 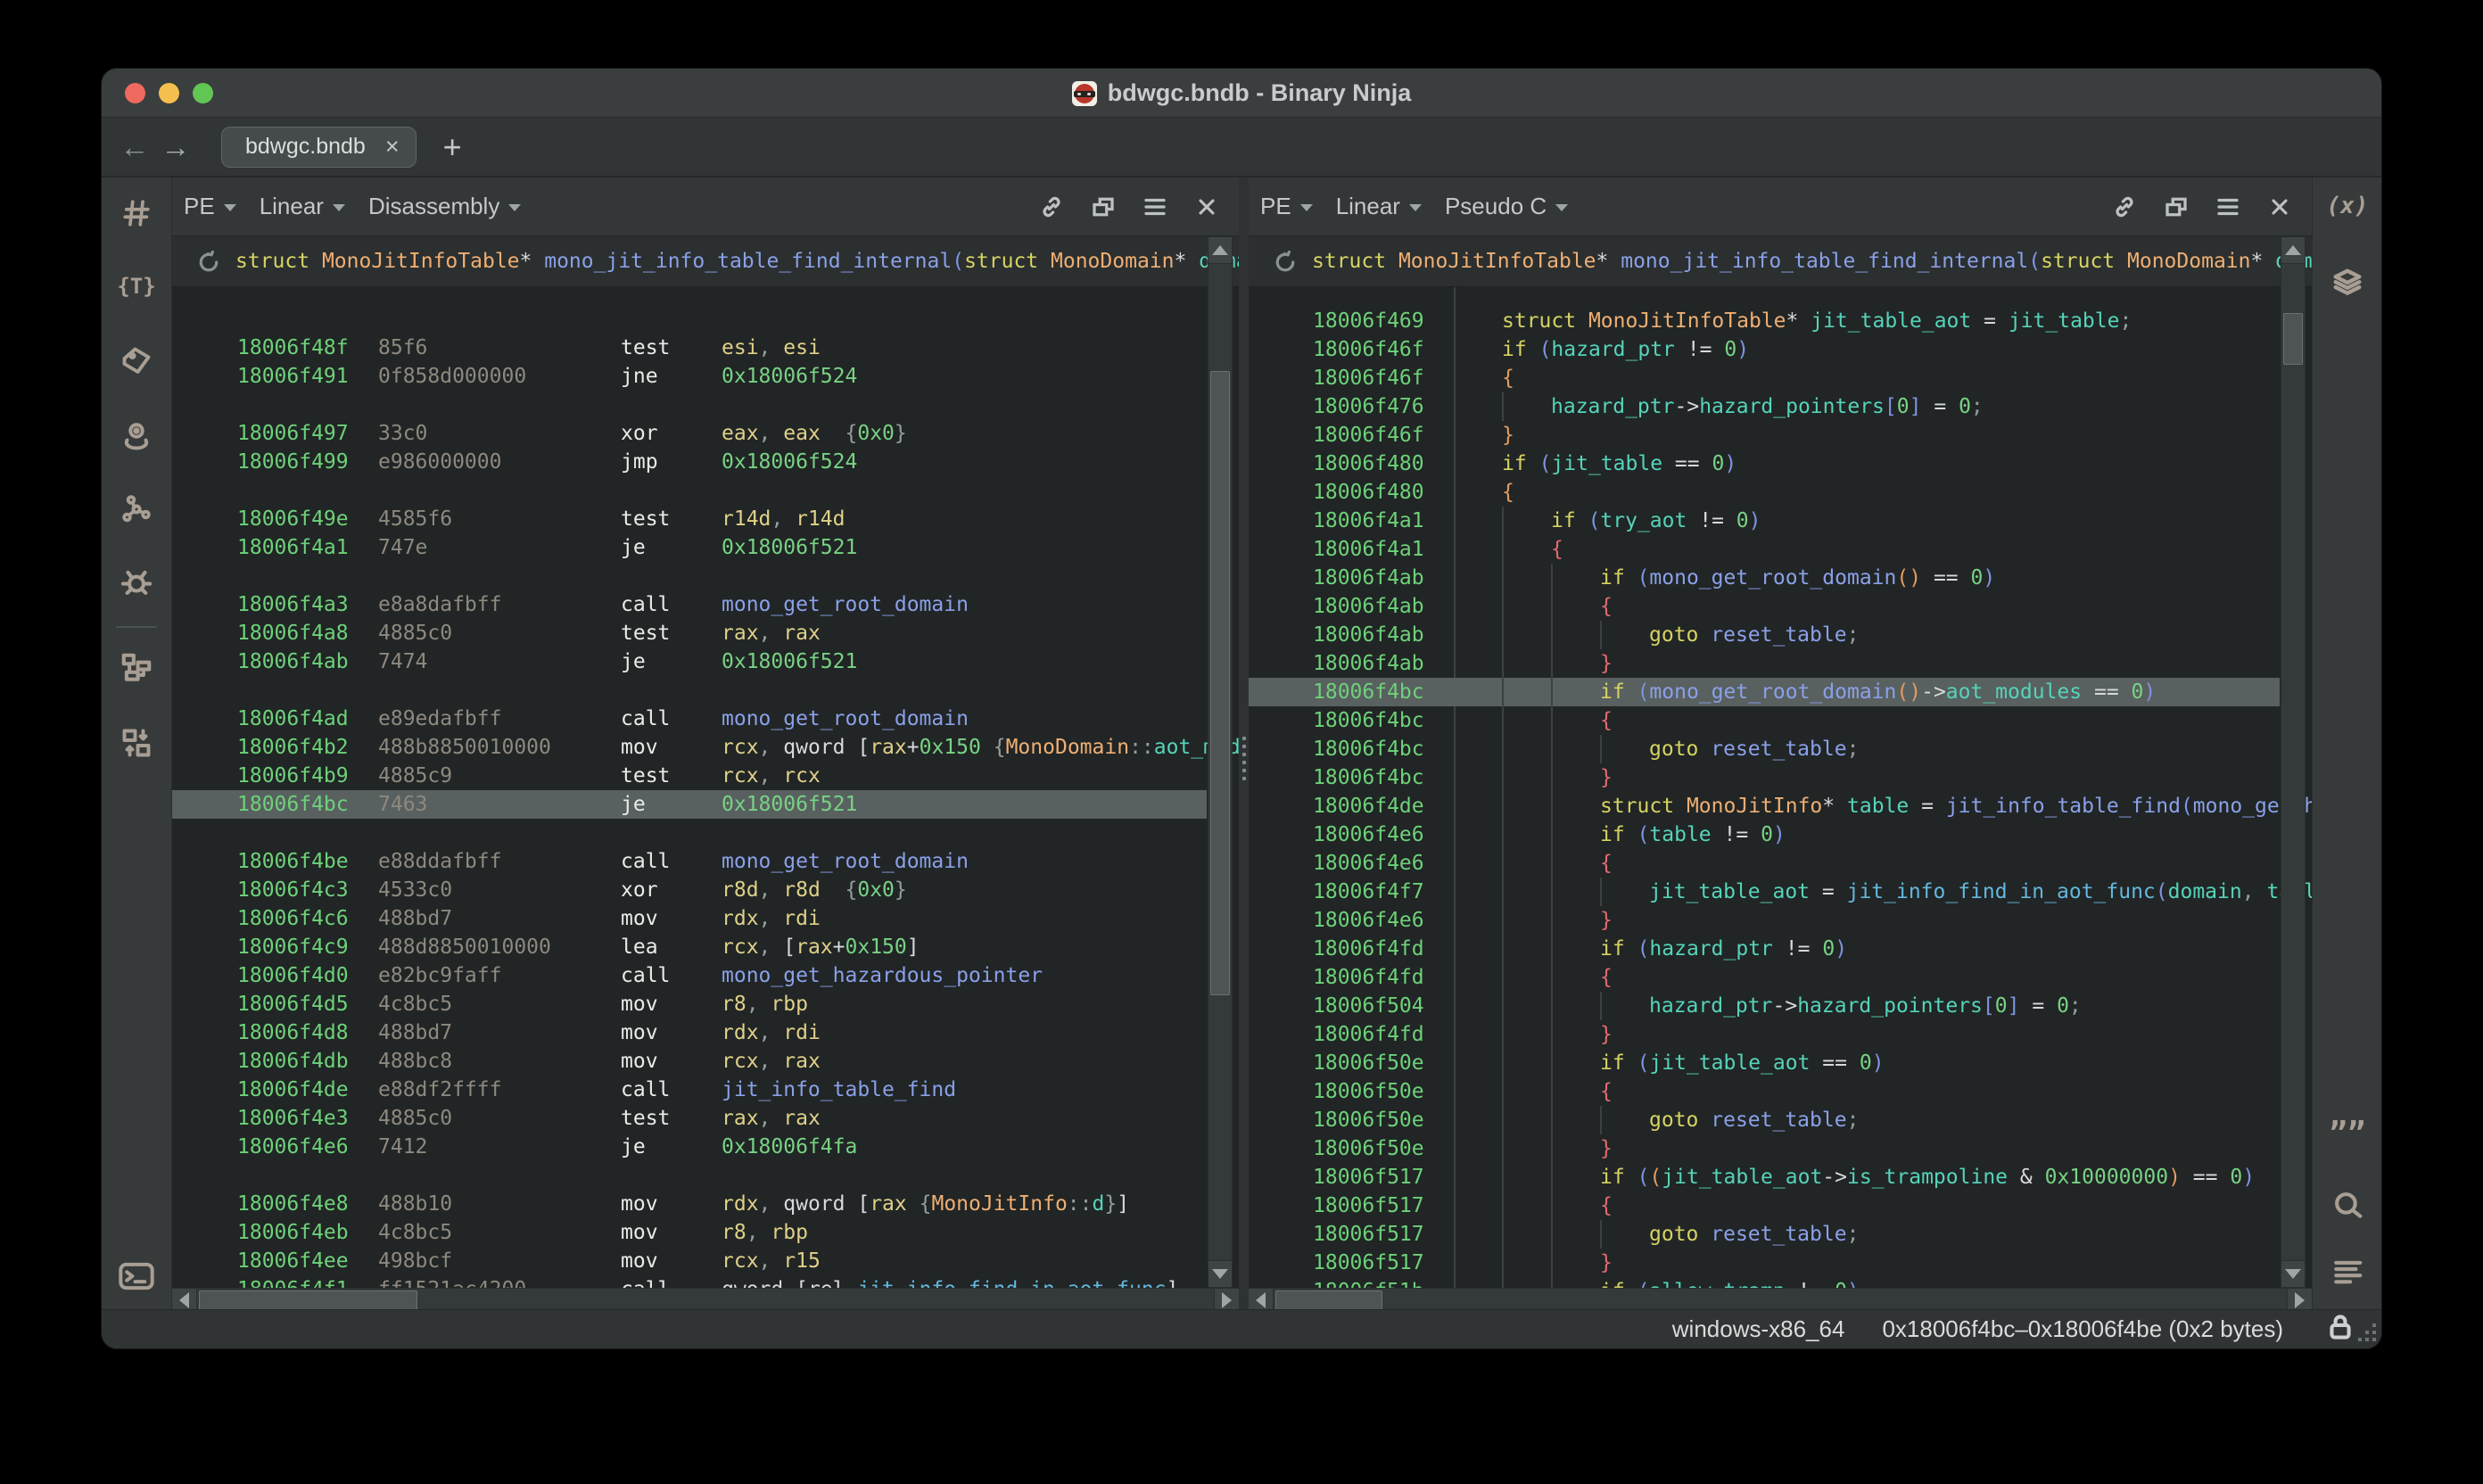 What do you see at coordinates (1764, 1148) in the screenshot?
I see `pseudo-c-line: 18006f50e}` at bounding box center [1764, 1148].